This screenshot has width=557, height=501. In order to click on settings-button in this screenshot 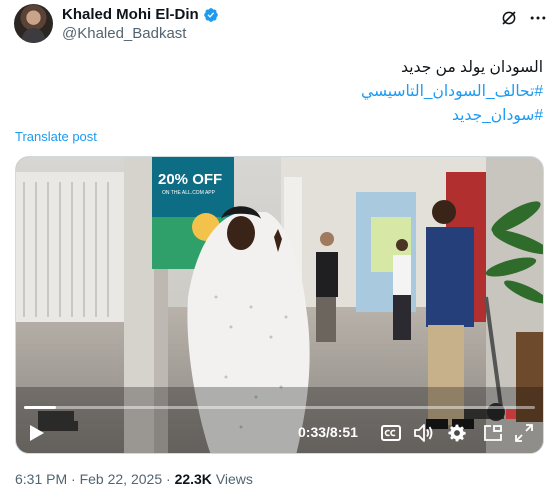, I will do `click(457, 433)`.